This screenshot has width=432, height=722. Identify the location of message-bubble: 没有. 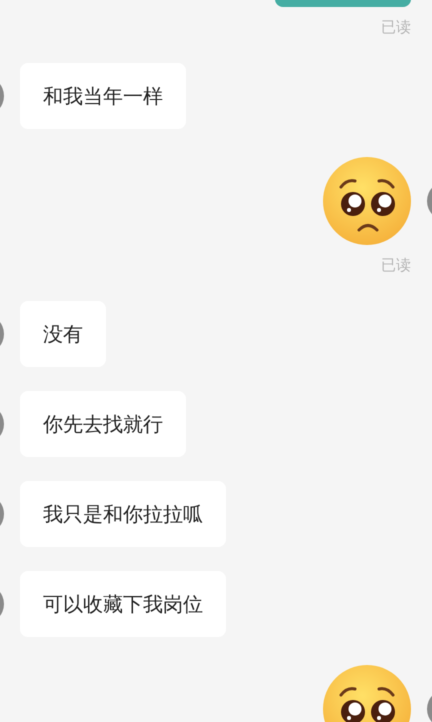
(63, 334).